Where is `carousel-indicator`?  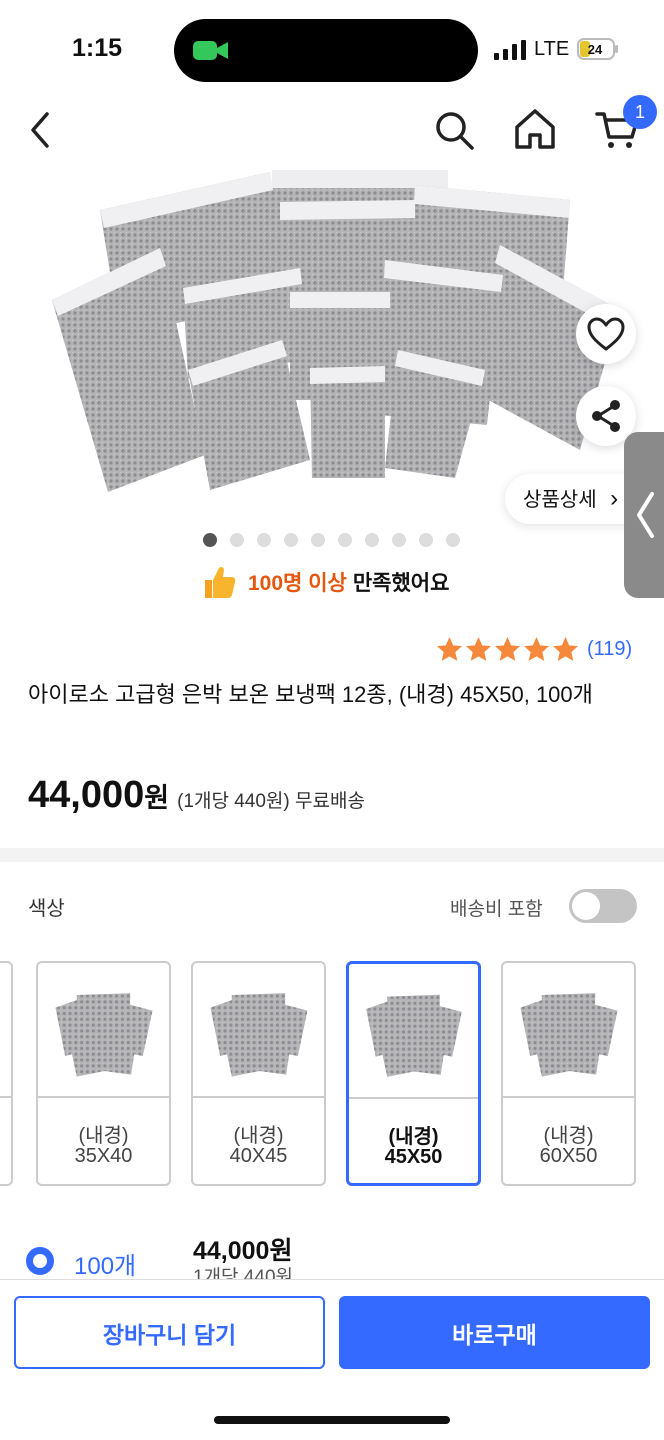 carousel-indicator is located at coordinates (331, 540).